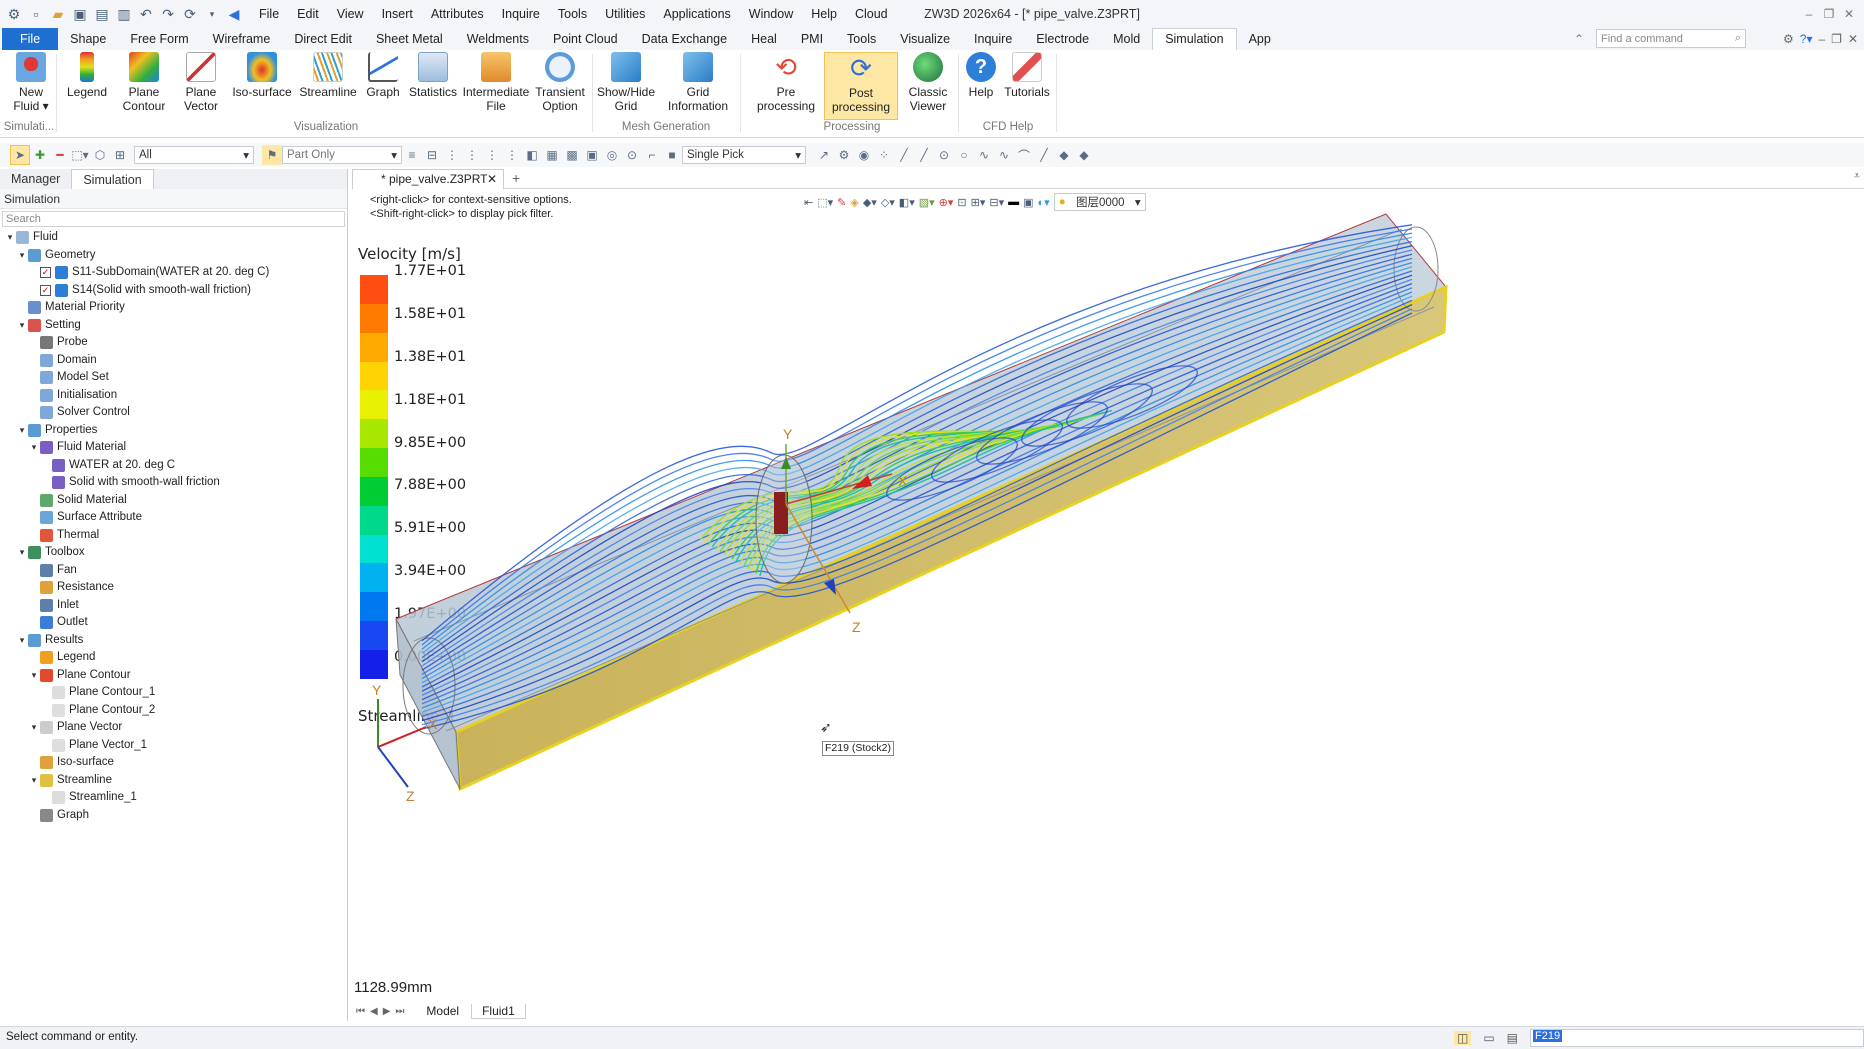 Image resolution: width=1864 pixels, height=1049 pixels. What do you see at coordinates (173, 728) in the screenshot?
I see `tree-node: ▾ Plane Vector` at bounding box center [173, 728].